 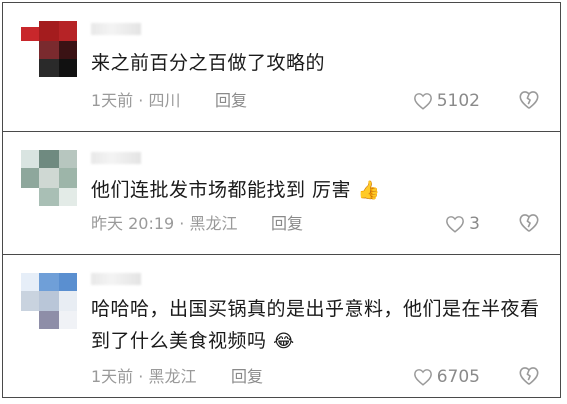 I want to click on time-location: 1天前 · 四川, so click(x=136, y=100).